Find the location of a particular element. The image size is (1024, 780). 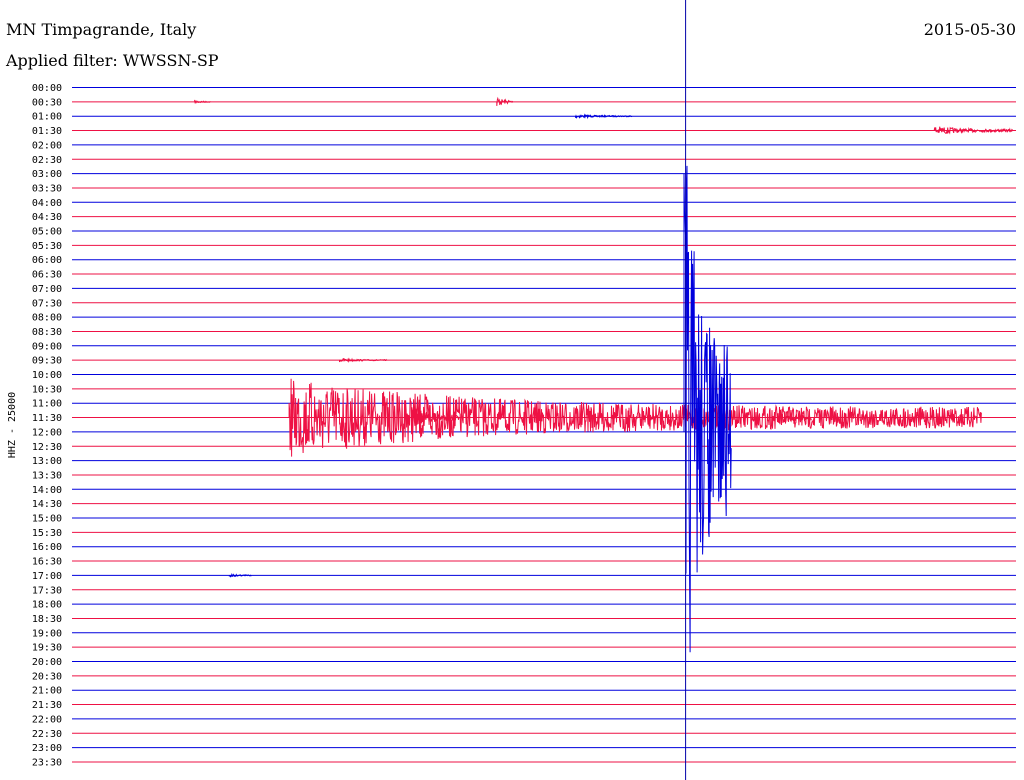

row-time-label: 11:00 is located at coordinates (47, 404).